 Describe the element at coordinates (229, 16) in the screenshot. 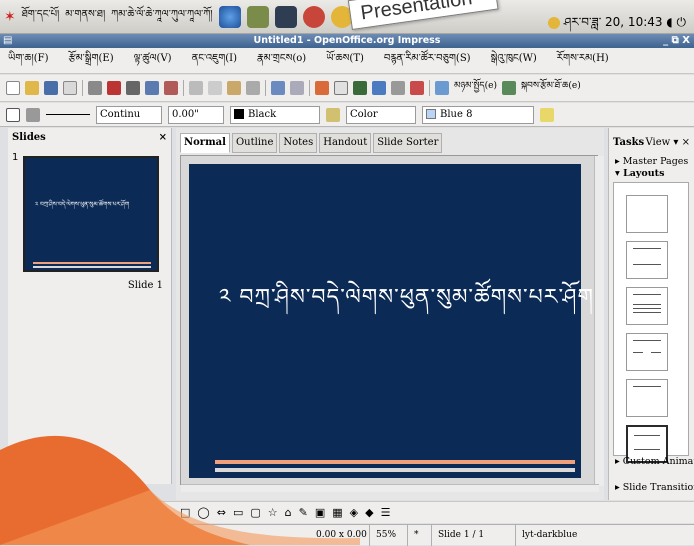

I see `globe-launcher-icon` at that location.